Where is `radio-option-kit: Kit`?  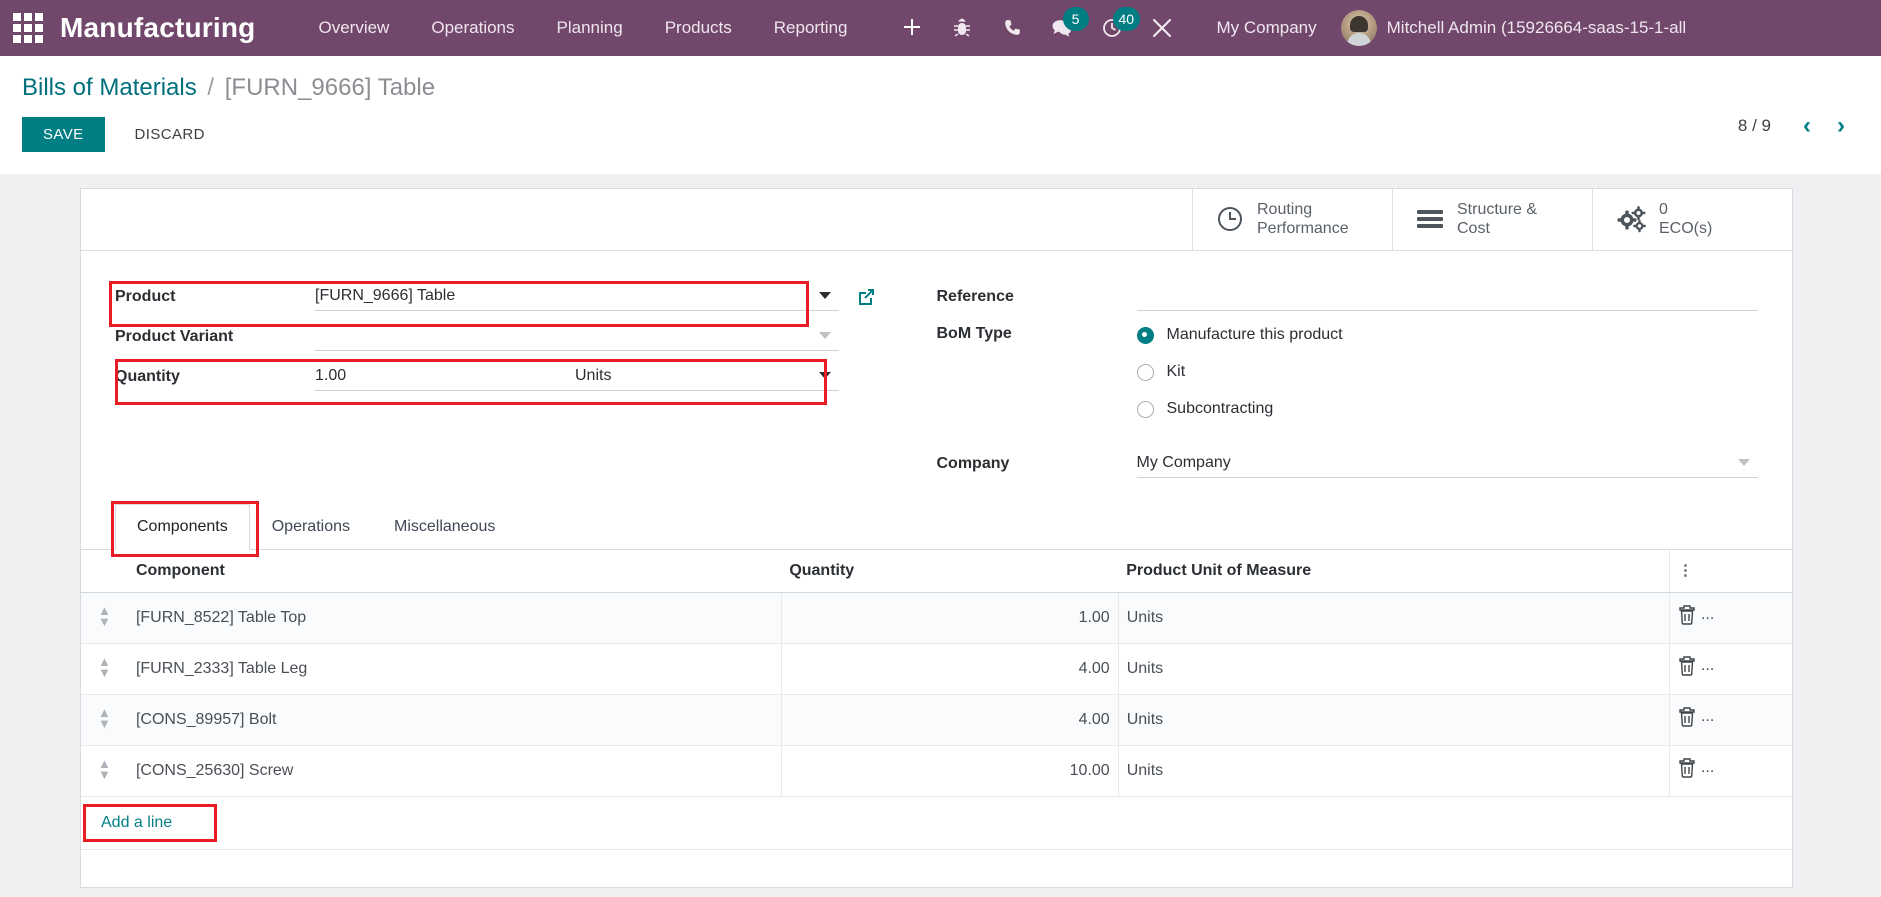
radio-option-kit: Kit is located at coordinates (1447, 372).